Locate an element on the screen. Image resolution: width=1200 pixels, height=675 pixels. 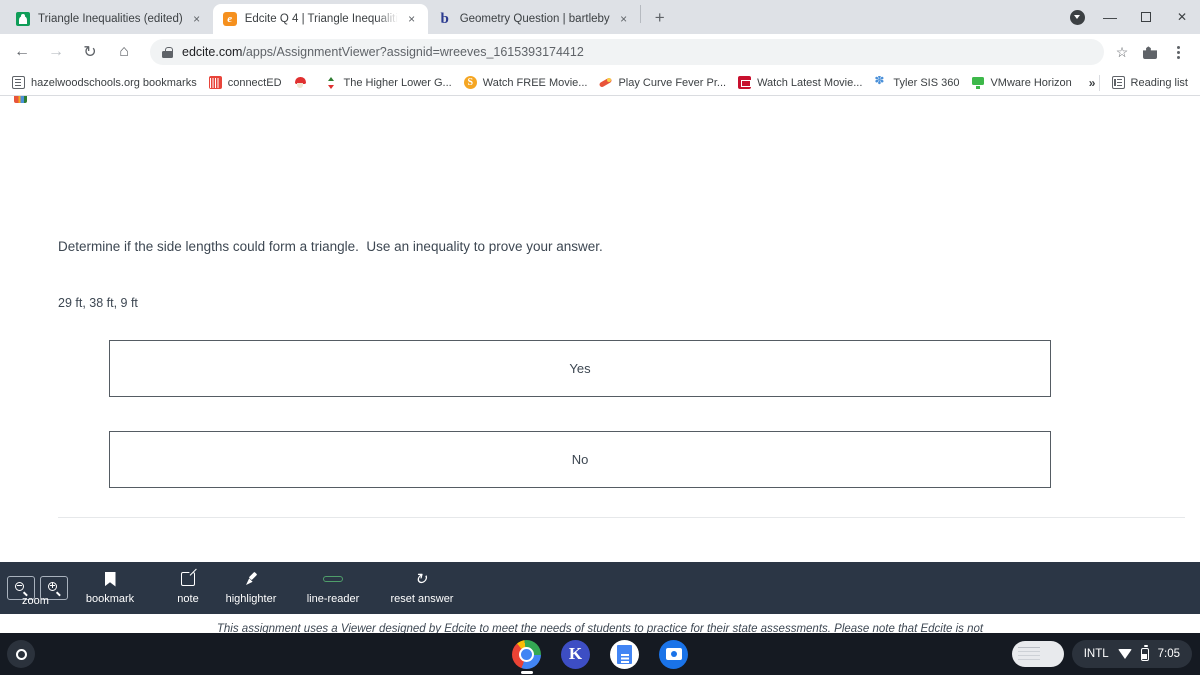
bookmark-tyler-sis-360: Tyler SIS 360 is located at coordinates (916, 83).